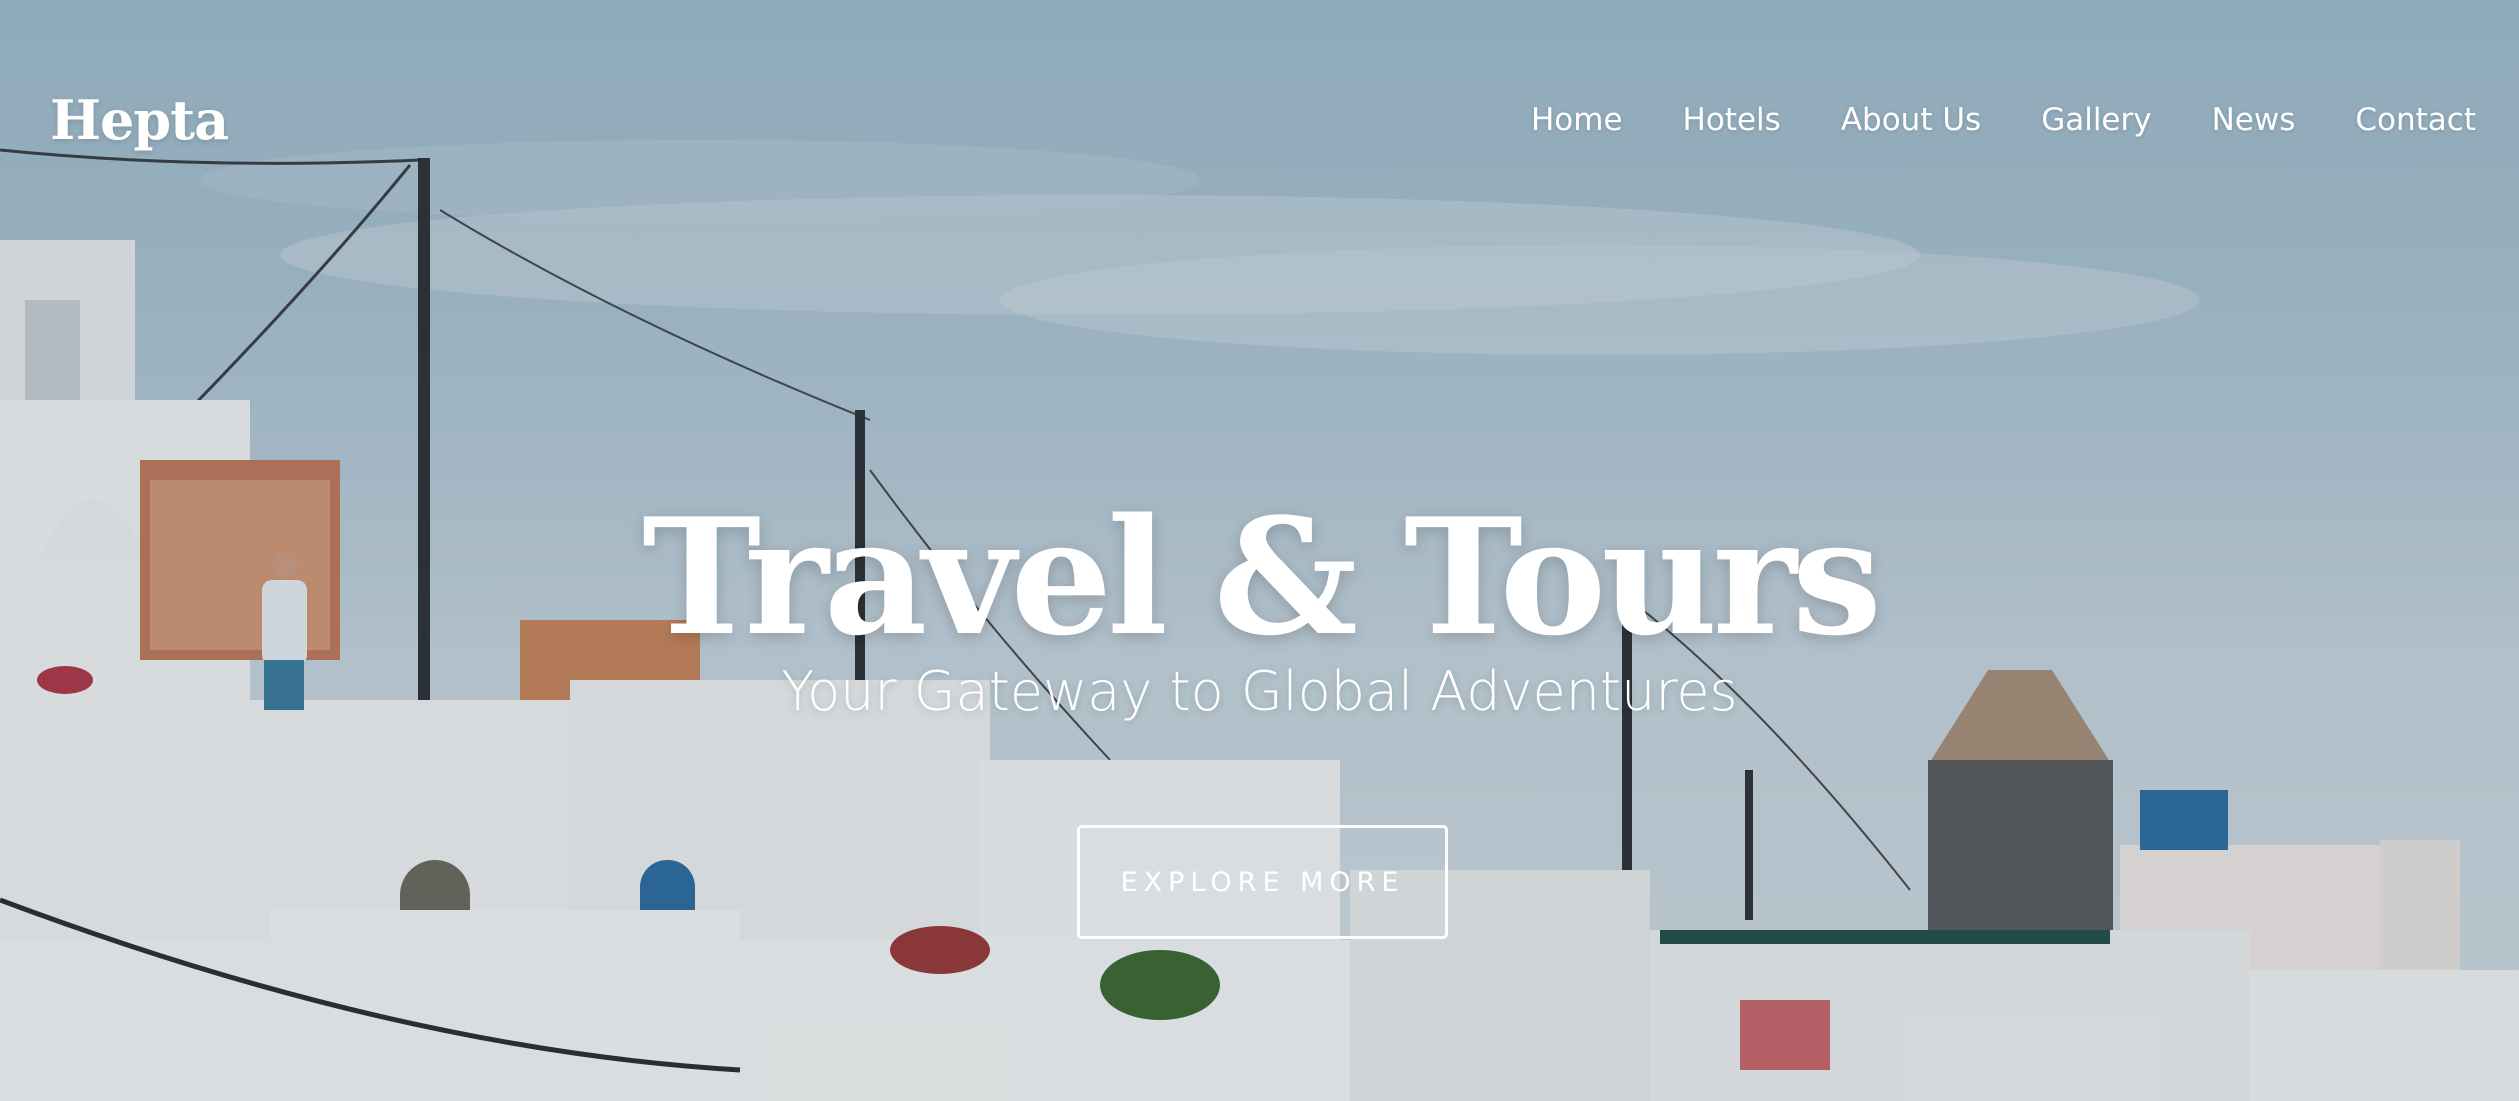 Image resolution: width=2519 pixels, height=1101 pixels. What do you see at coordinates (2096, 120) in the screenshot?
I see `nav-item-gallery: Gallery` at bounding box center [2096, 120].